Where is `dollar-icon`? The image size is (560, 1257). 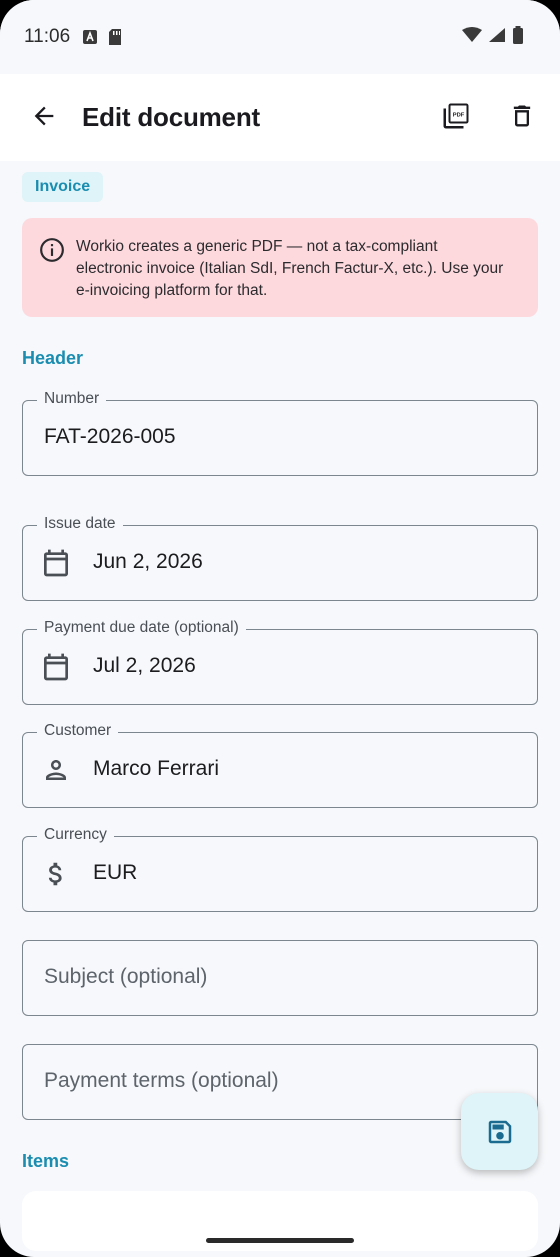
dollar-icon is located at coordinates (56, 874).